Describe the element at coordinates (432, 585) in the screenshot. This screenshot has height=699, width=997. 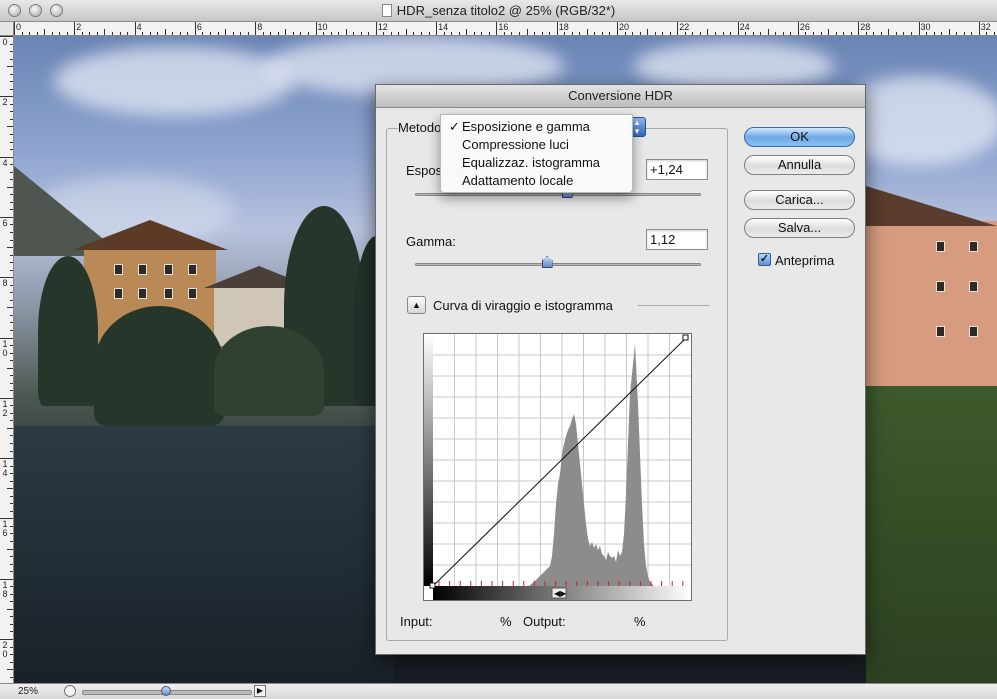
I see `curve-point-start` at that location.